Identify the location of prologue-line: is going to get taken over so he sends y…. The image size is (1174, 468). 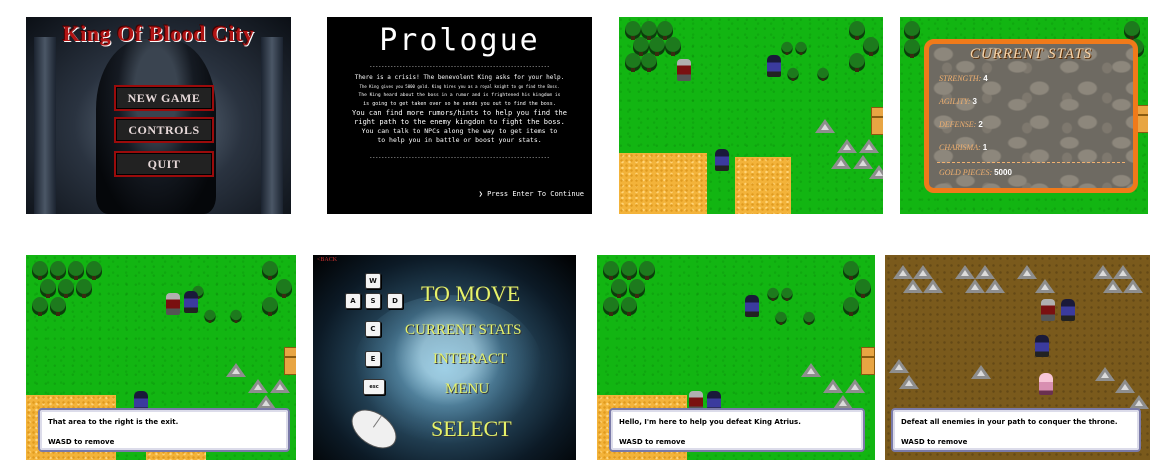
(459, 104).